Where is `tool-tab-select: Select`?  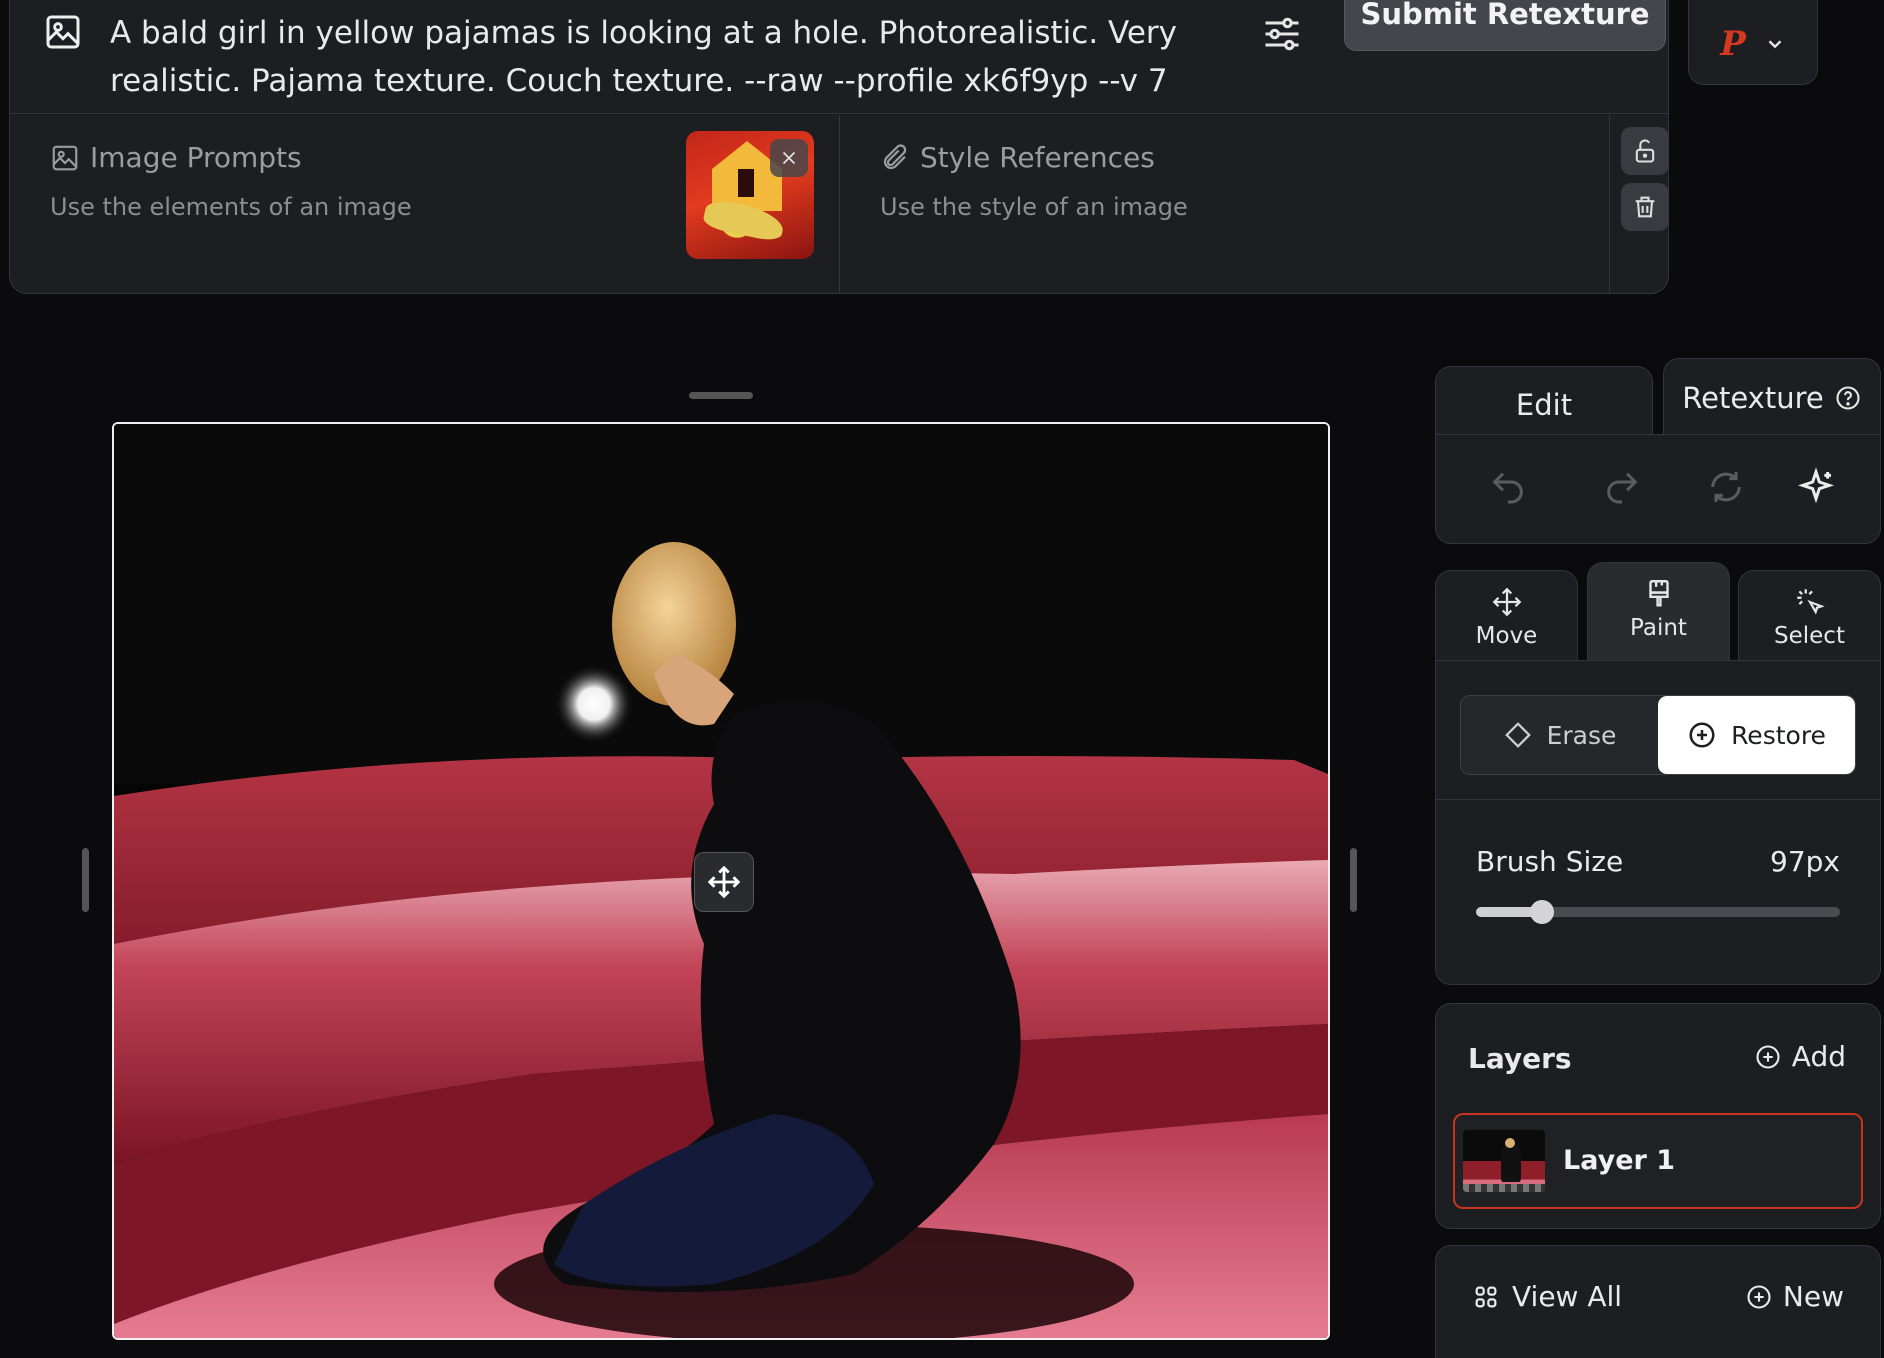
tool-tab-select: Select is located at coordinates (1809, 616).